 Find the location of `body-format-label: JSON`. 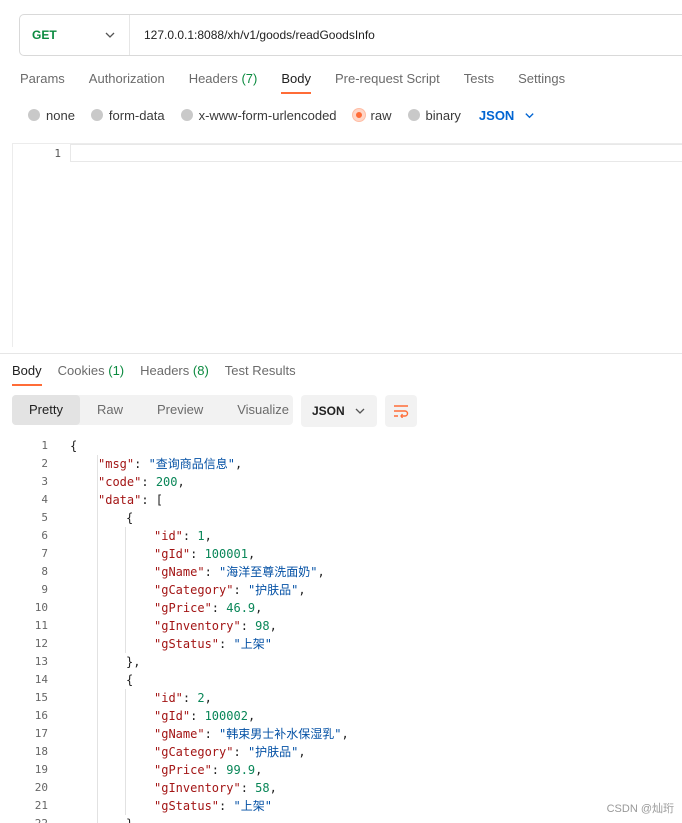

body-format-label: JSON is located at coordinates (496, 115).